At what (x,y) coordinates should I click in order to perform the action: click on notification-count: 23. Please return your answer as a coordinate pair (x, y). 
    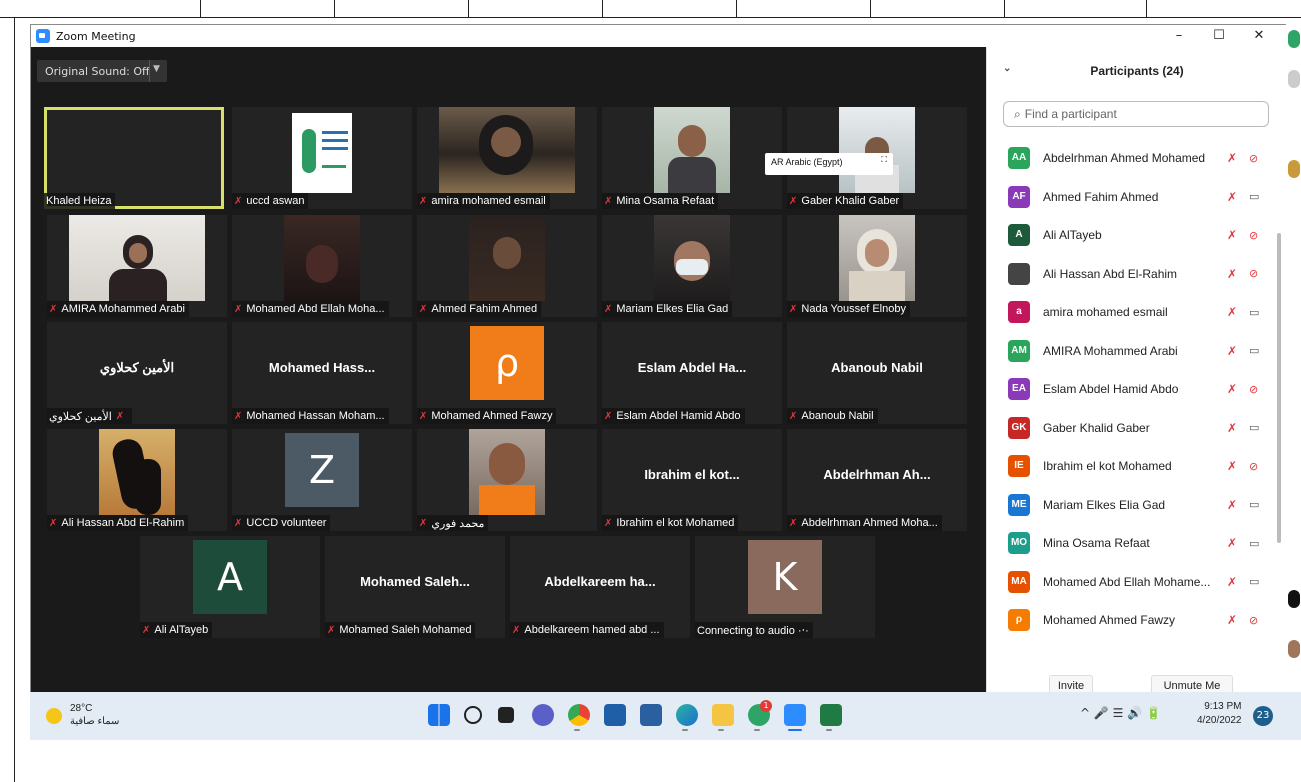
    Looking at the image, I should click on (1263, 716).